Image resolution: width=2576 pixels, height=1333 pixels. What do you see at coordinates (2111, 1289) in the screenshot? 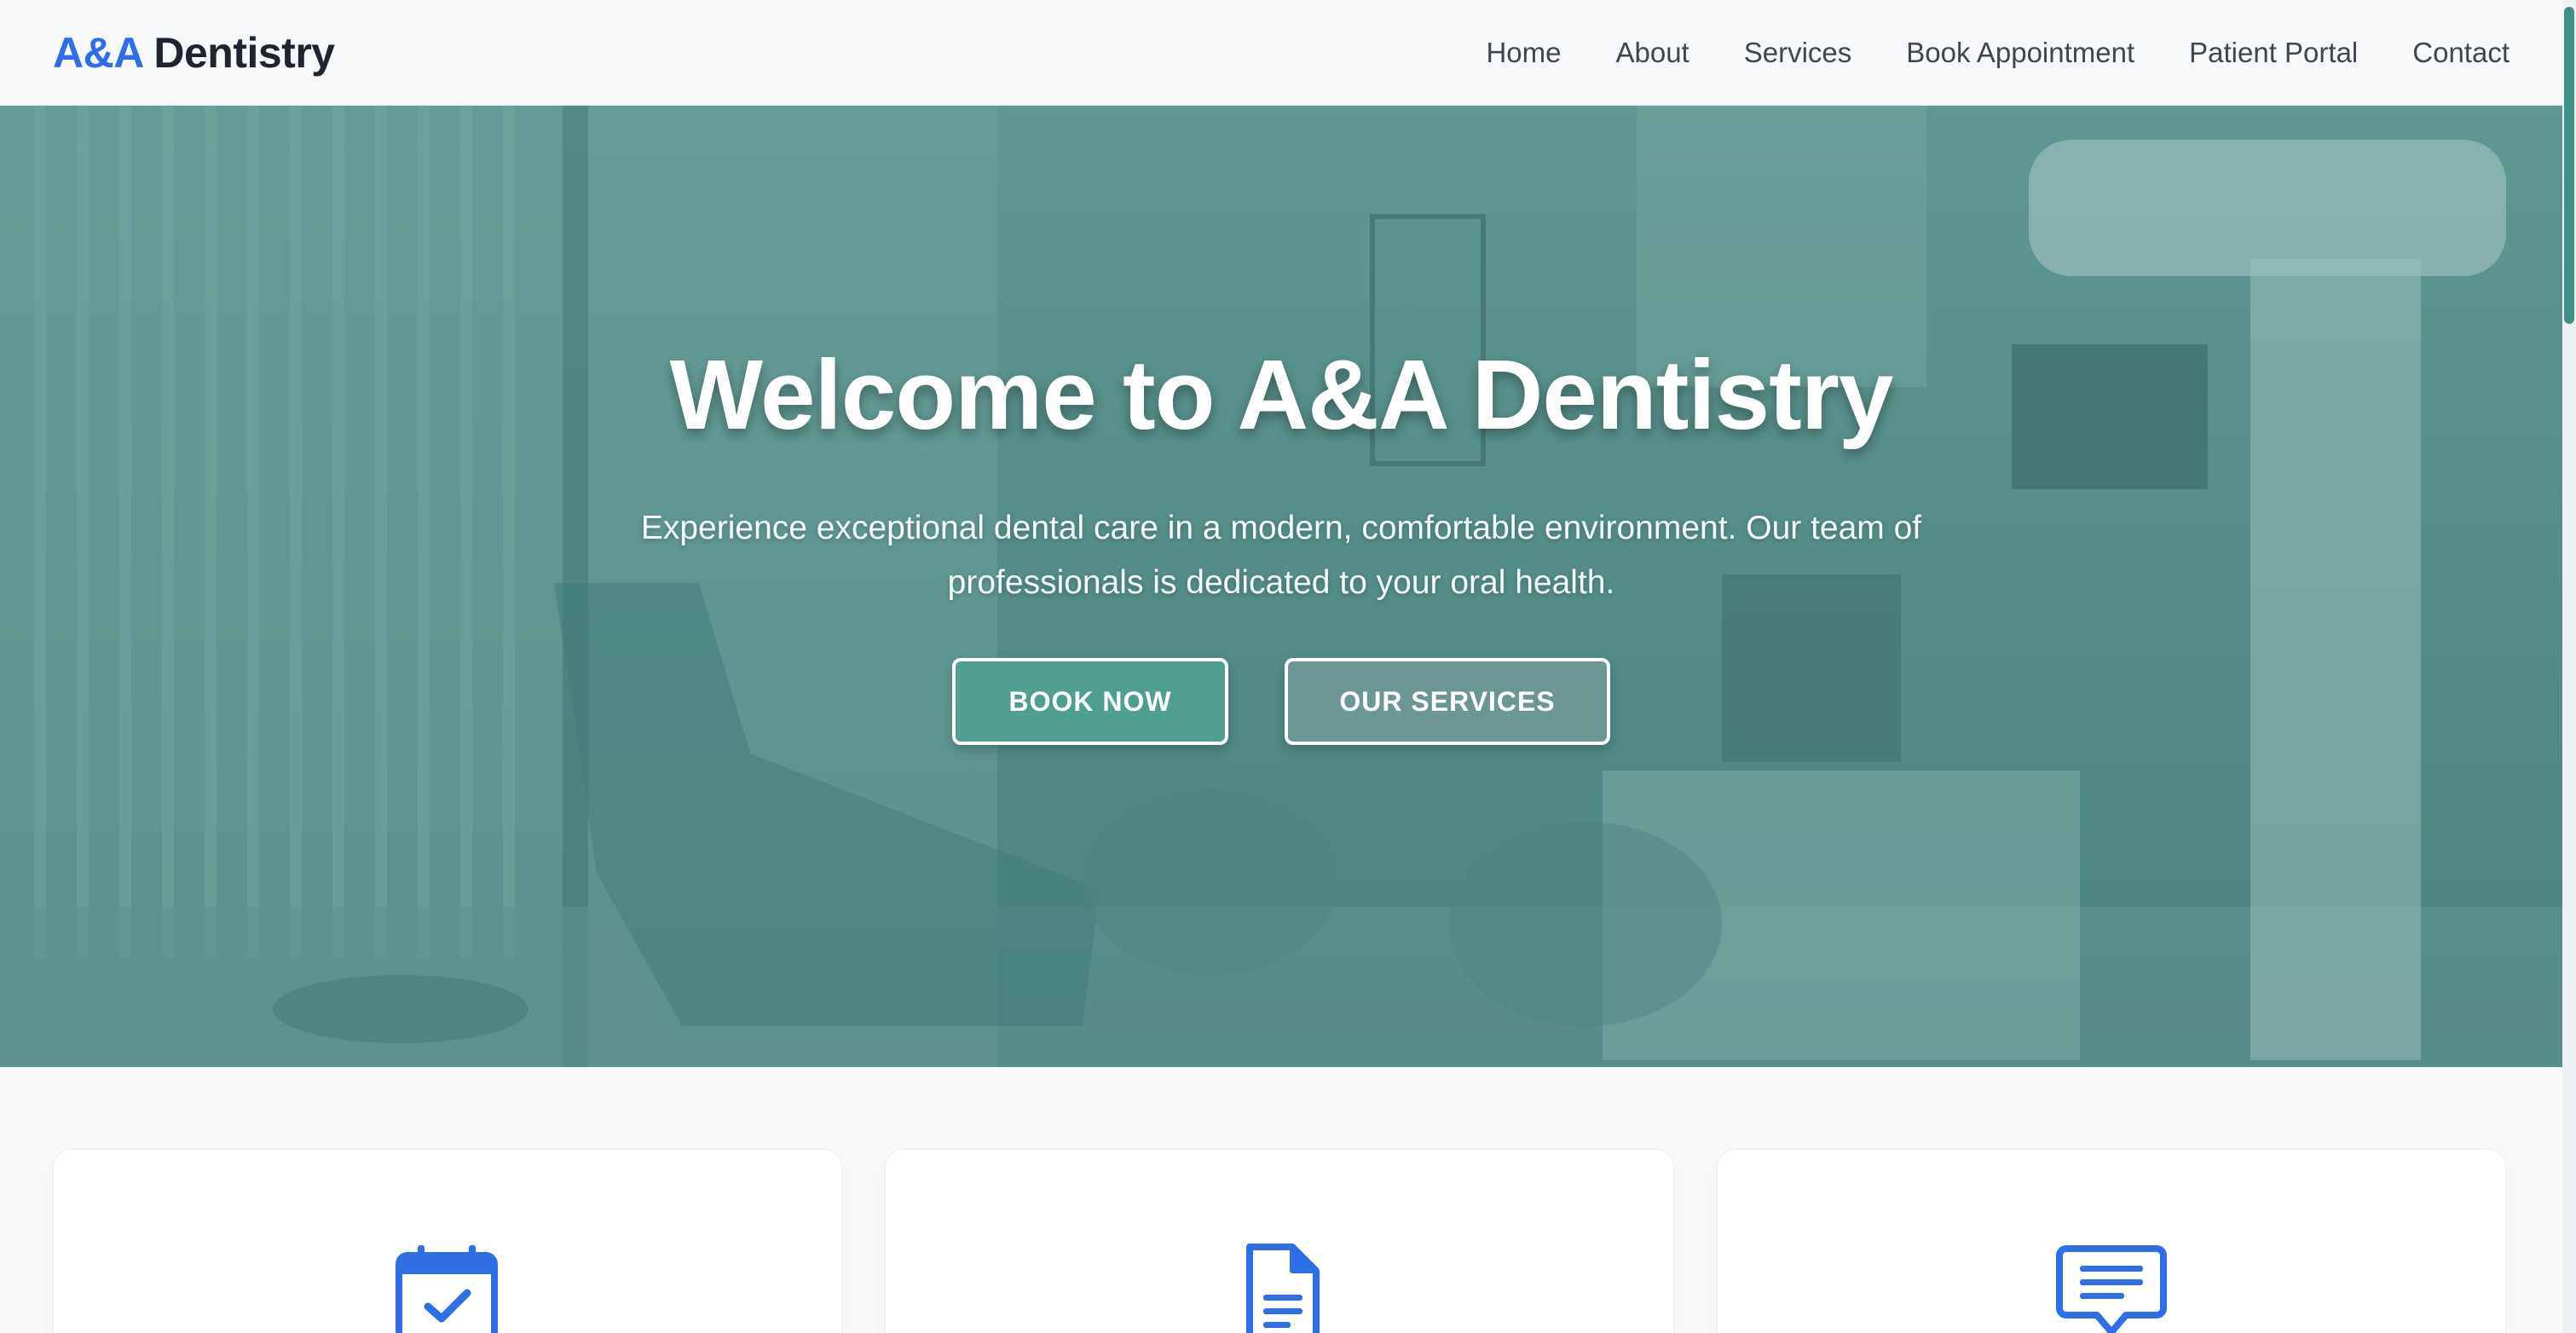
I see `chat-bubble-icon` at bounding box center [2111, 1289].